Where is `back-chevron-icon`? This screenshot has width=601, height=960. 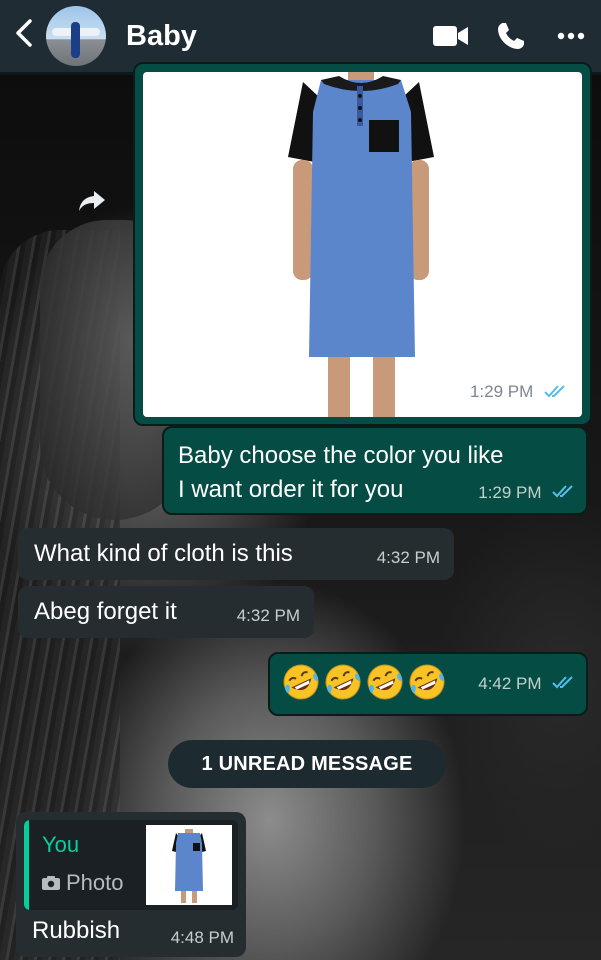 back-chevron-icon is located at coordinates (24, 36).